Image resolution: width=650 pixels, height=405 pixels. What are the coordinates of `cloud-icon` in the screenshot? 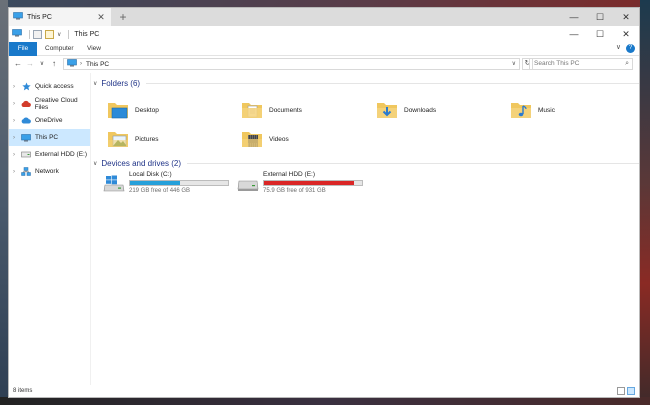 It's located at (26, 120).